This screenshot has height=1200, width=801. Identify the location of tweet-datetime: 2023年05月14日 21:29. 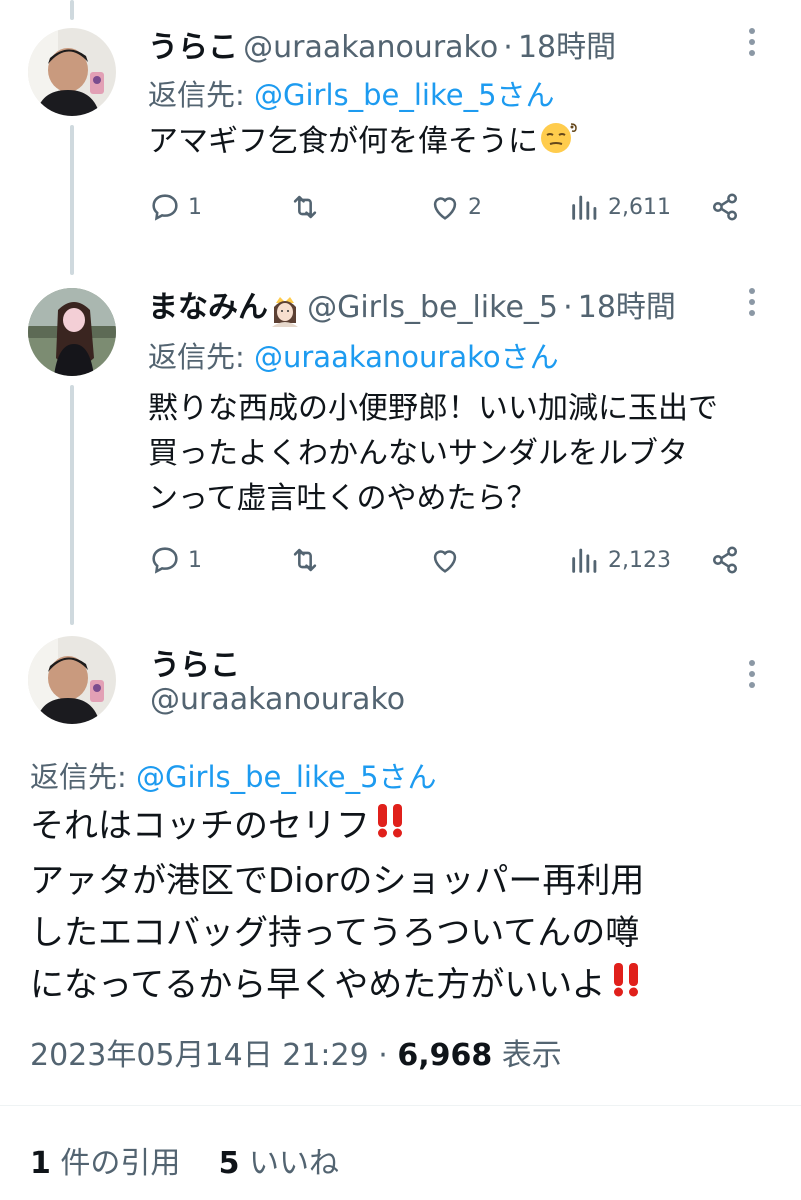
(199, 1055).